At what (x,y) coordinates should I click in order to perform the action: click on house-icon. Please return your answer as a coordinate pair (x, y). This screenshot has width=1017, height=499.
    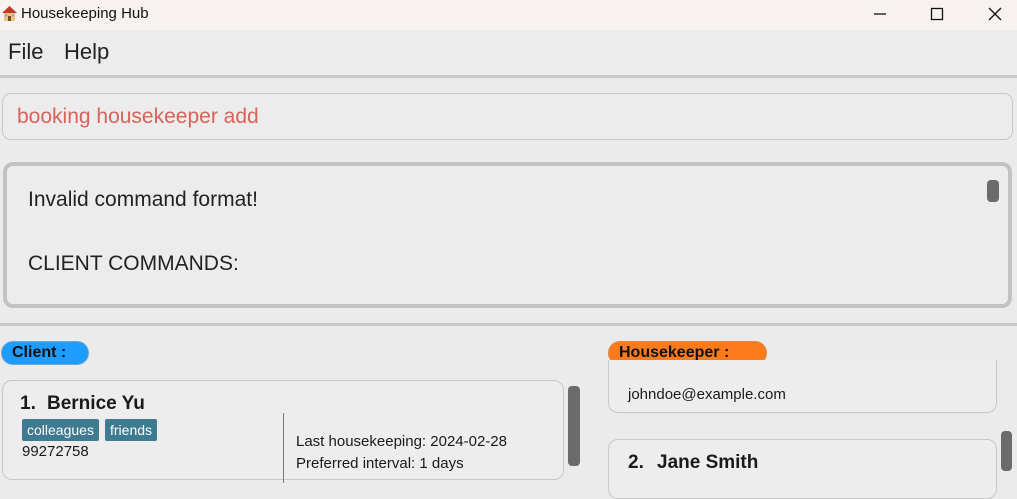
    Looking at the image, I should click on (9, 13).